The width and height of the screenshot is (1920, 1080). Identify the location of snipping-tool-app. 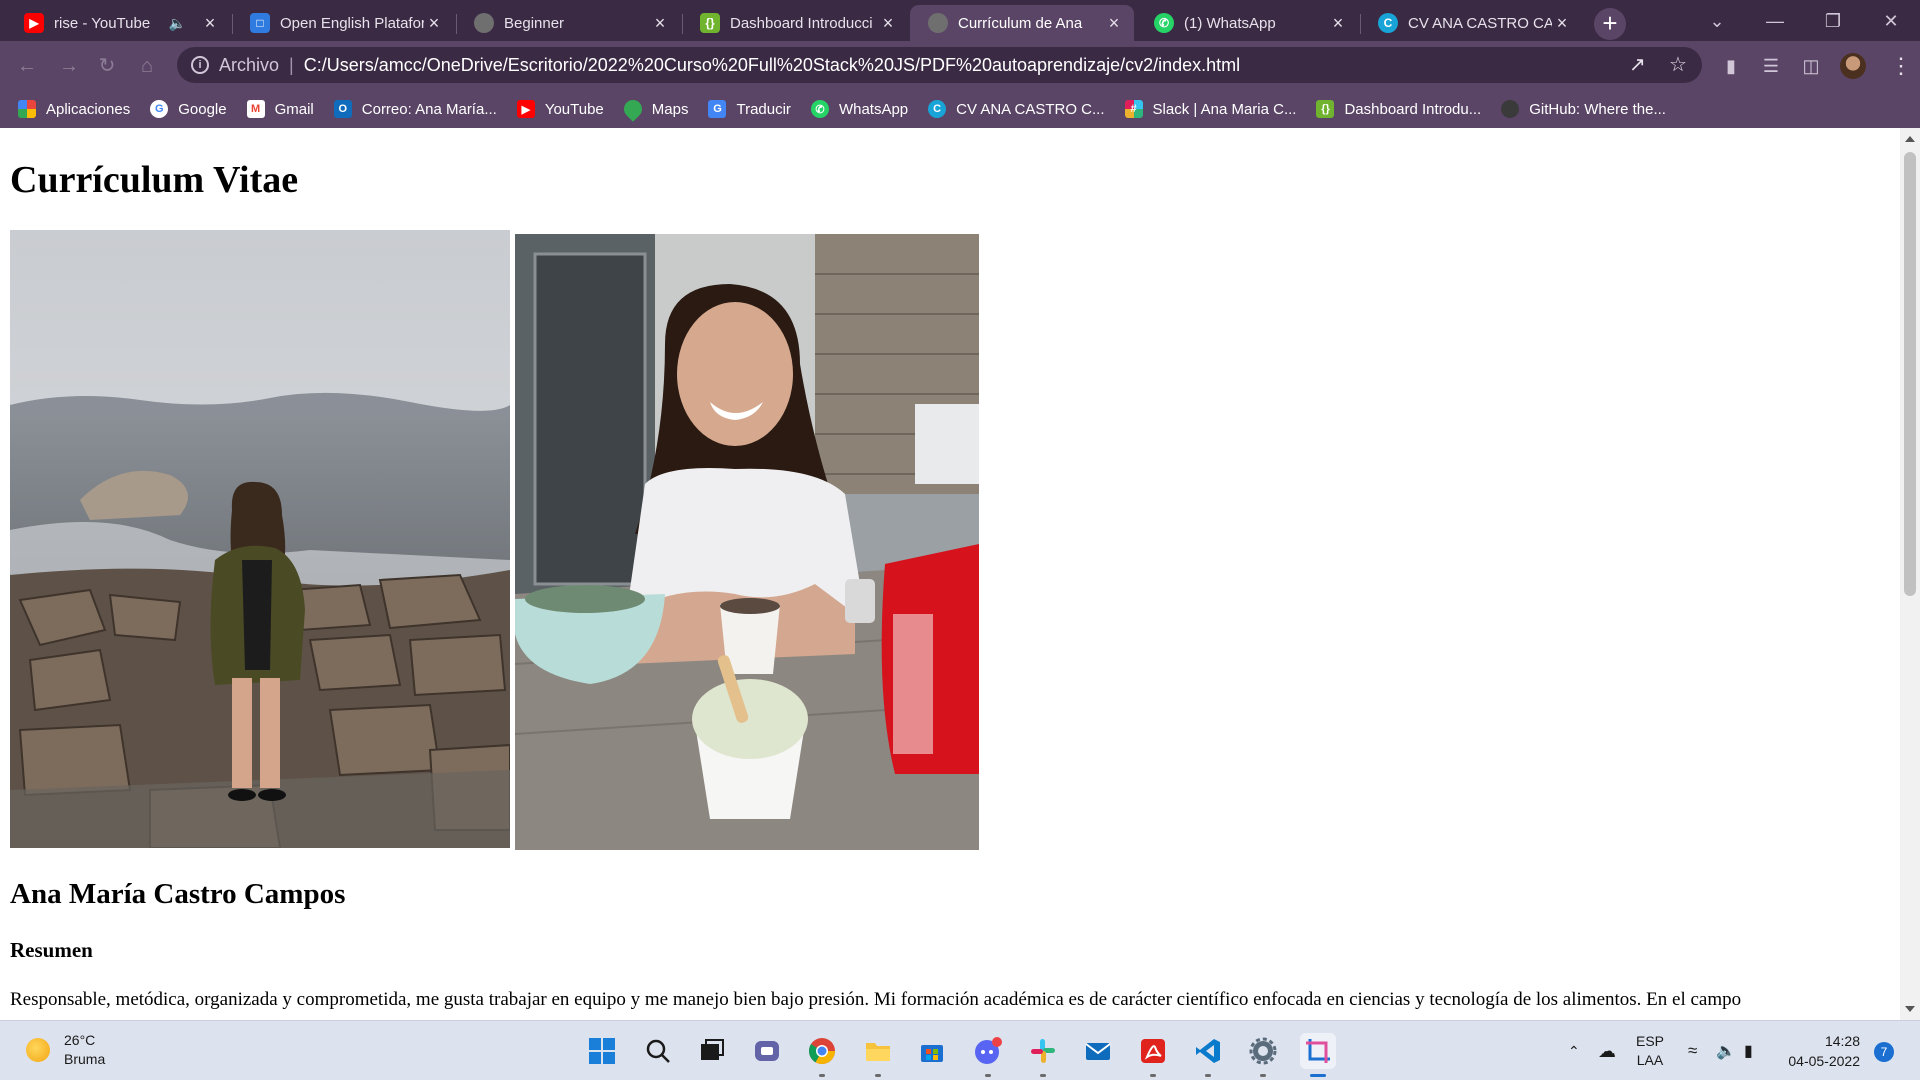
(1318, 1055).